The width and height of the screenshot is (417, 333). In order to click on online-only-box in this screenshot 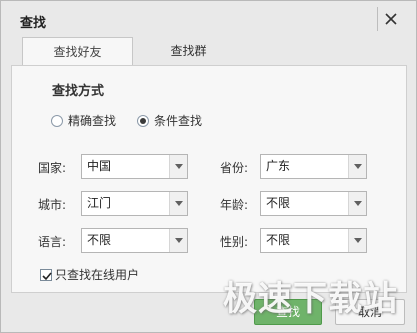, I will do `click(46, 274)`.